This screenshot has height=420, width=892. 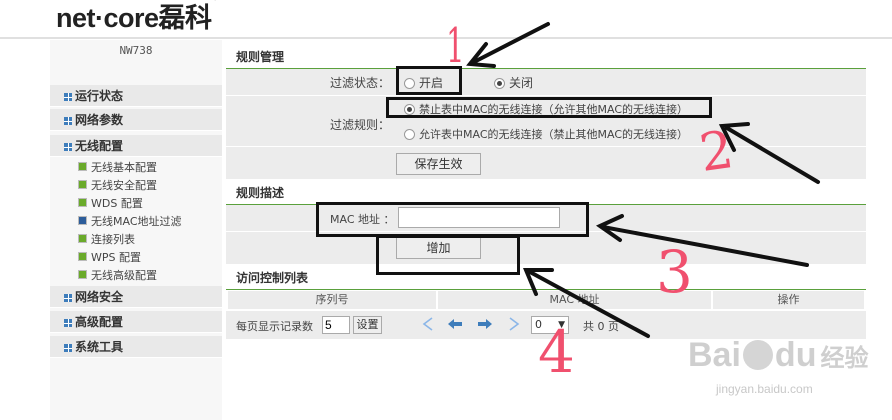 I want to click on watermark-url: jingyan.baidu.com, so click(x=764, y=389).